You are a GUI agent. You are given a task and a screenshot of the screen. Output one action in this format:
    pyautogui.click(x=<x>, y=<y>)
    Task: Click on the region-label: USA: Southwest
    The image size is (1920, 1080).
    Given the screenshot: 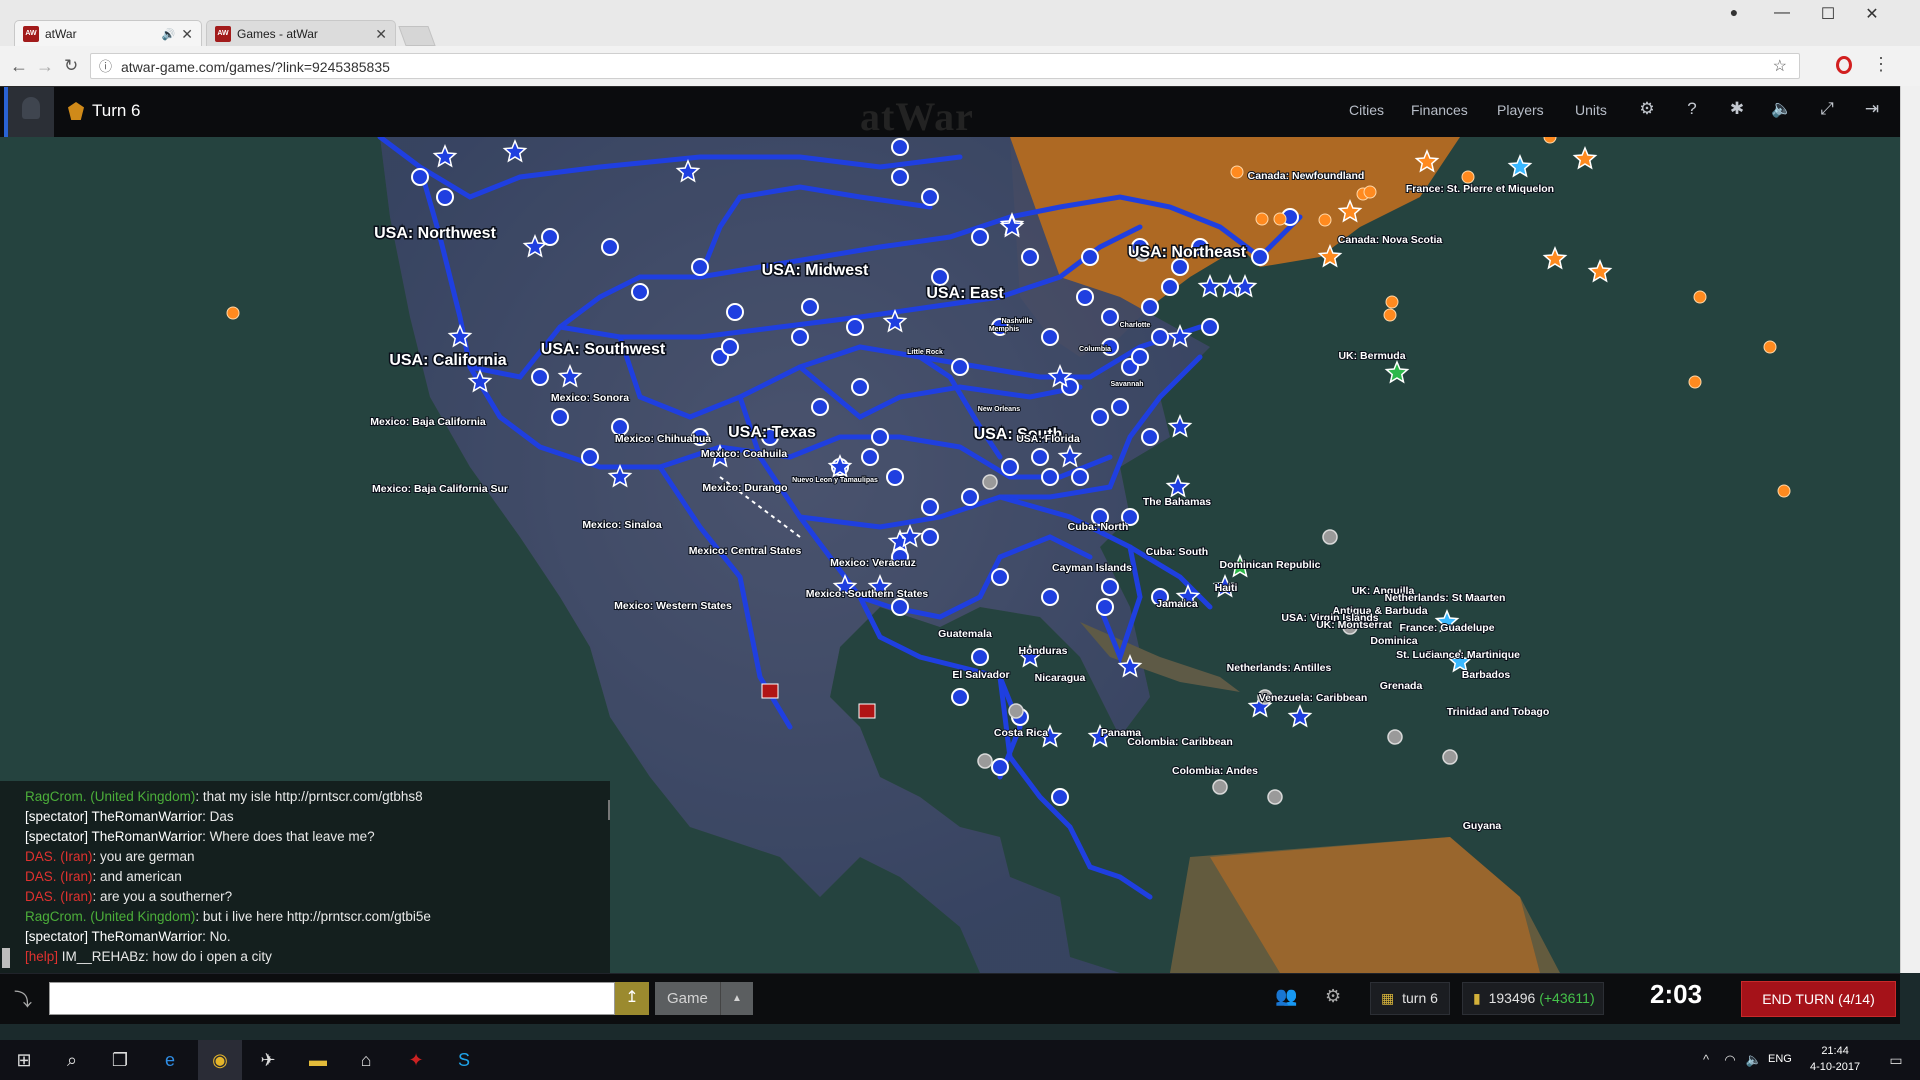 What is the action you would take?
    pyautogui.click(x=603, y=350)
    